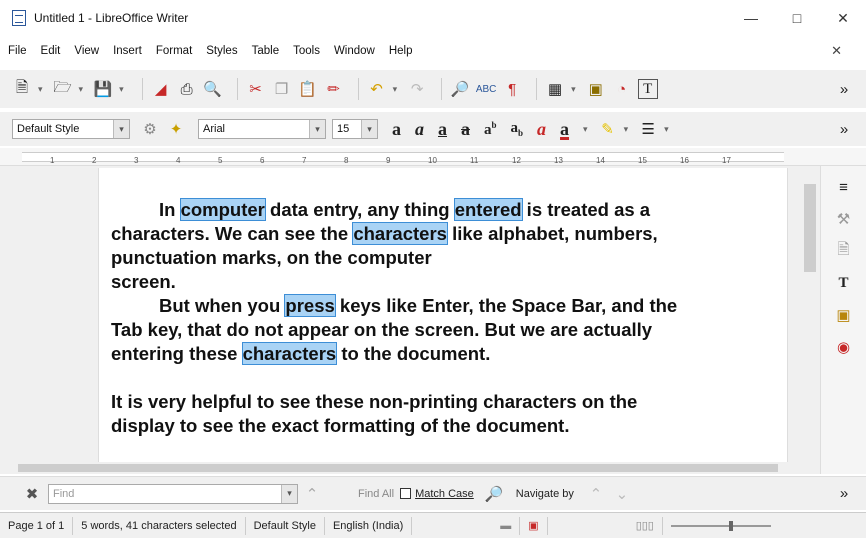 The width and height of the screenshot is (866, 538). I want to click on page-count: Page 1 of 1, so click(37, 525).